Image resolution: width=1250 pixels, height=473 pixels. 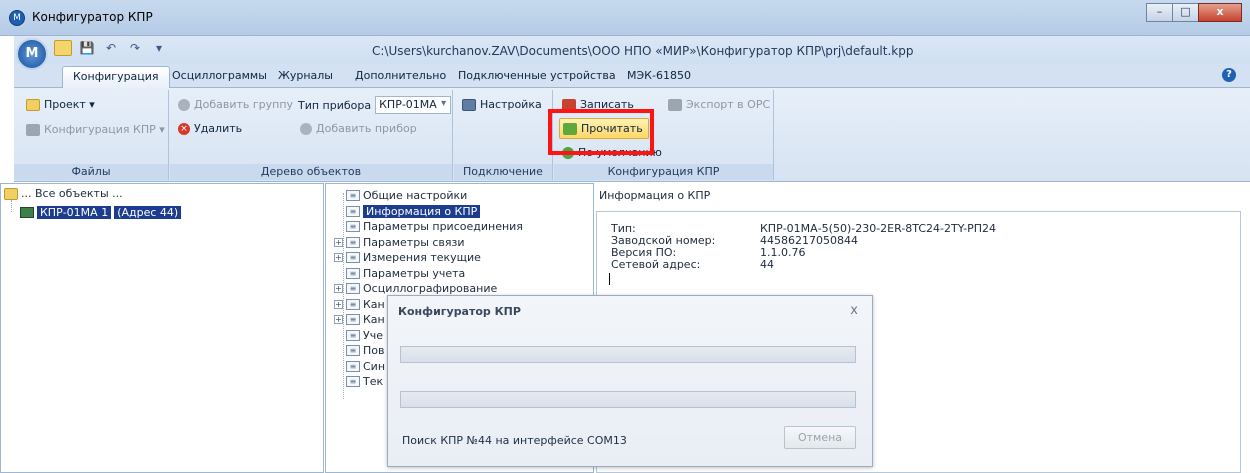 I want to click on settings-tree-label: Осциллографирование, so click(x=430, y=288).